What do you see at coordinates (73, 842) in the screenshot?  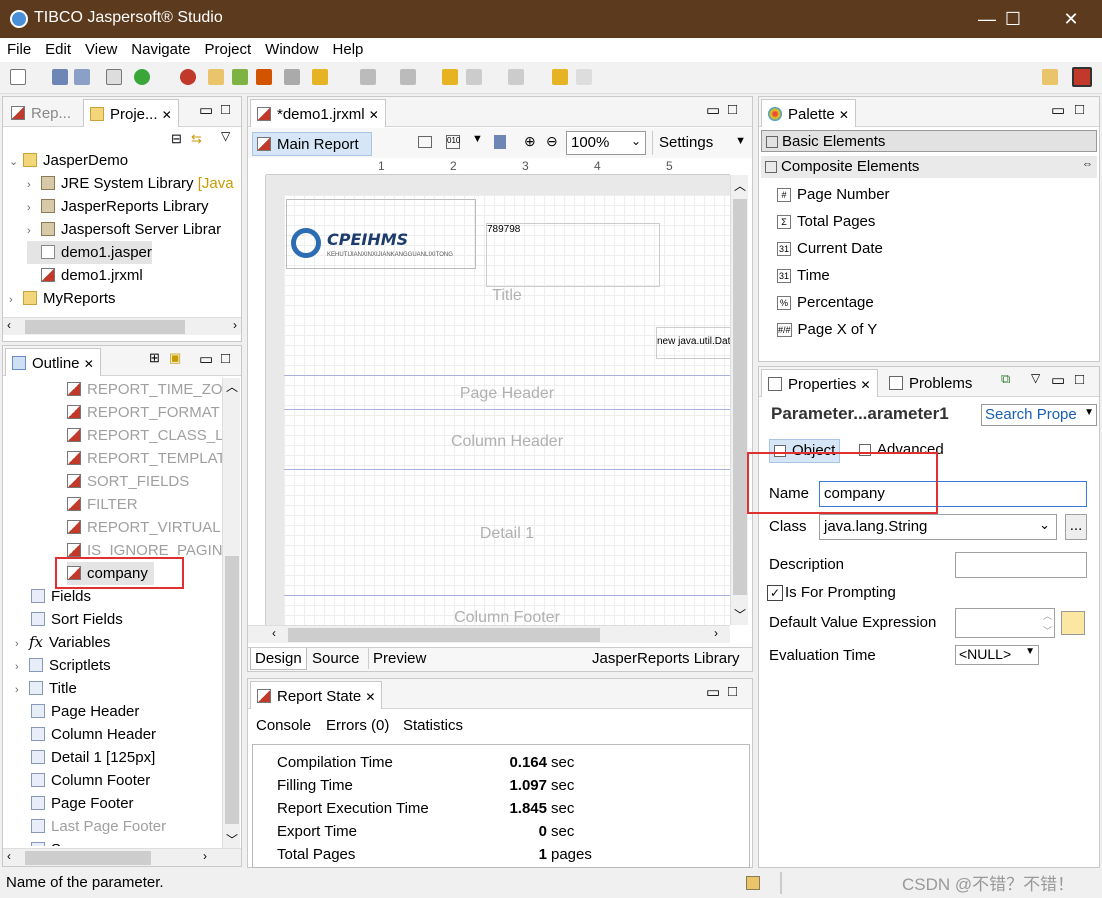 I see `outline-item: Summary` at bounding box center [73, 842].